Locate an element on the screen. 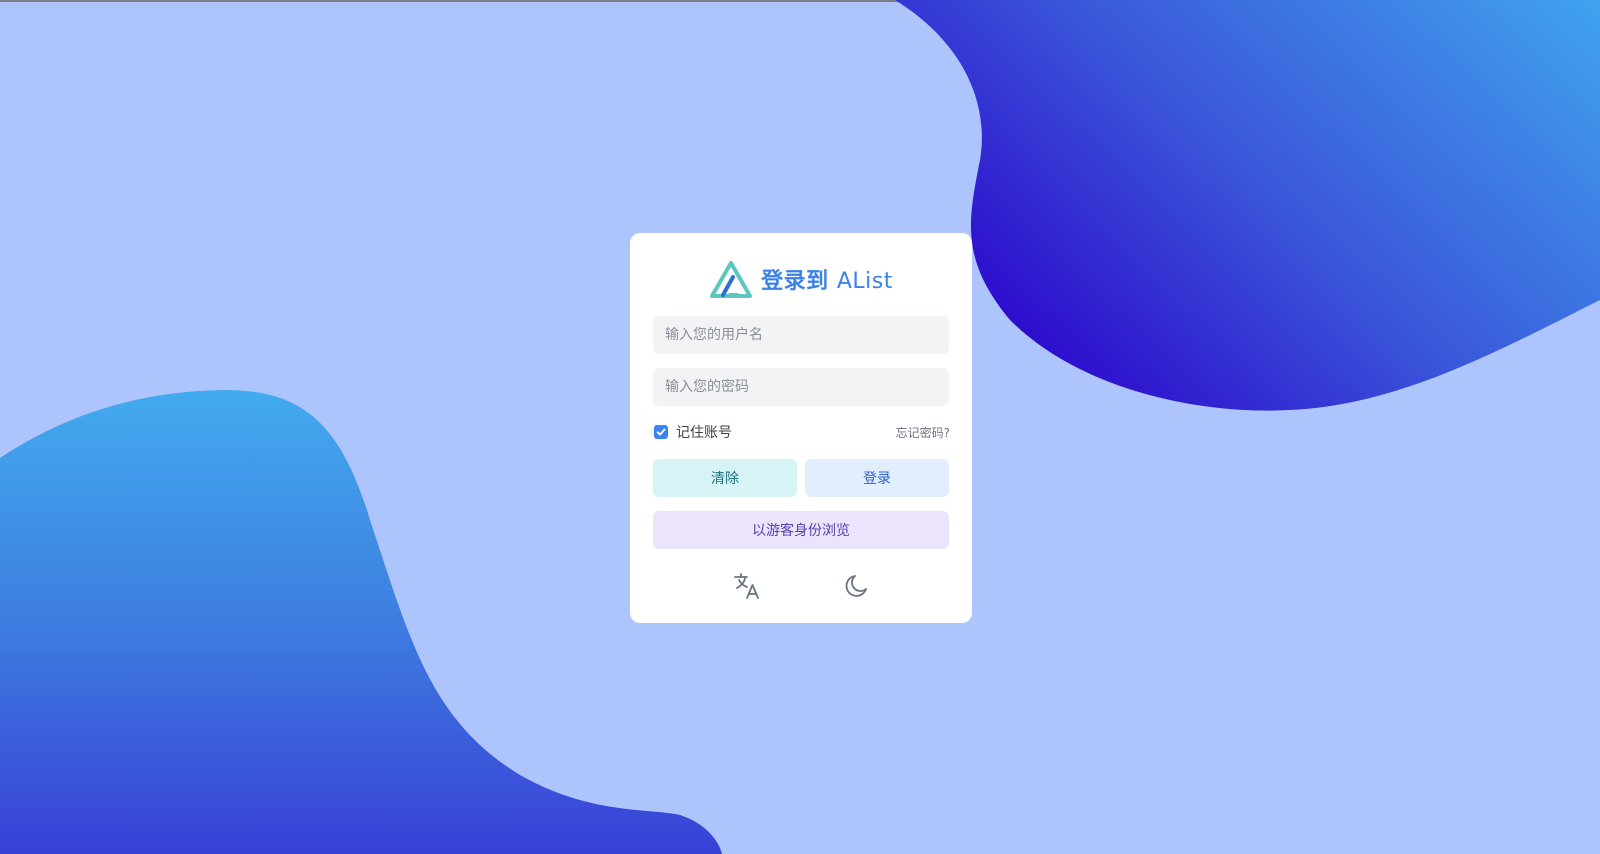 The height and width of the screenshot is (854, 1600). footer-icons is located at coordinates (801, 588).